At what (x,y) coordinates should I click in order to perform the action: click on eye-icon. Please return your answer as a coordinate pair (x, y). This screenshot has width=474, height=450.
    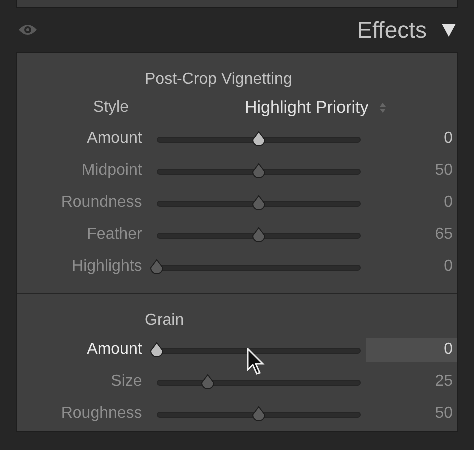
    Looking at the image, I should click on (28, 30).